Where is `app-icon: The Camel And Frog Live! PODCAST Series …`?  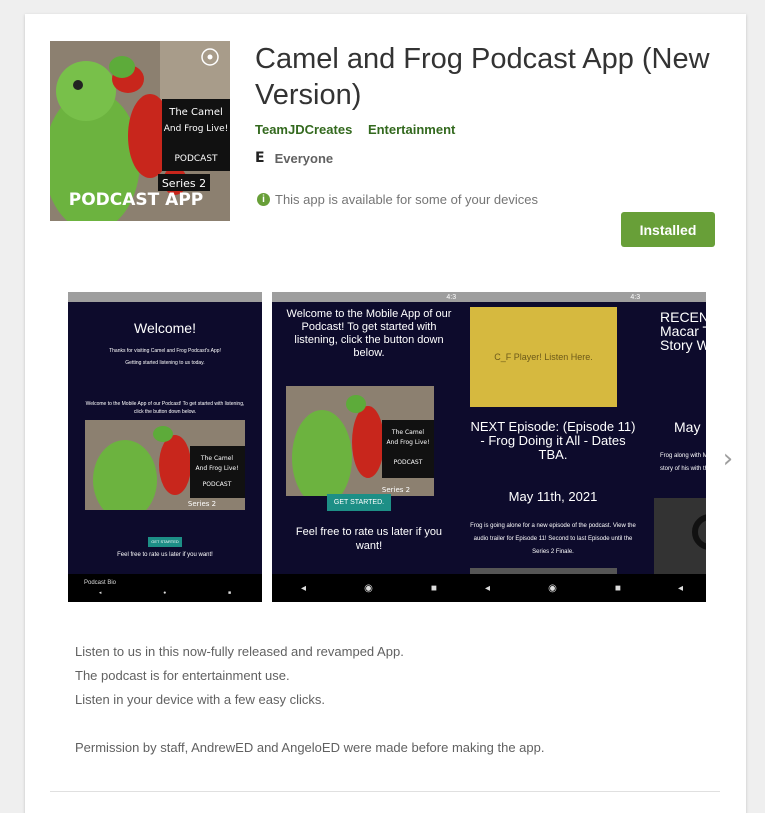
app-icon: The Camel And Frog Live! PODCAST Series … is located at coordinates (140, 131).